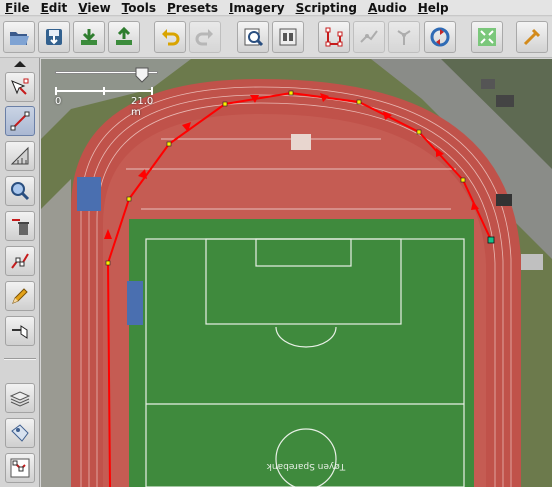  I want to click on menu-mnemonic: P, so click(171, 7).